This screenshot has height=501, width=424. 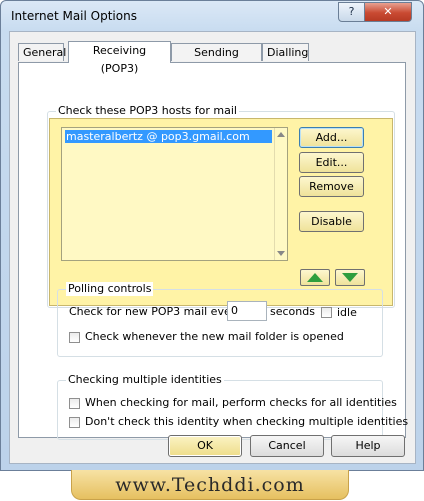 I want to click on polling-group-label: Polling controls, so click(x=110, y=289).